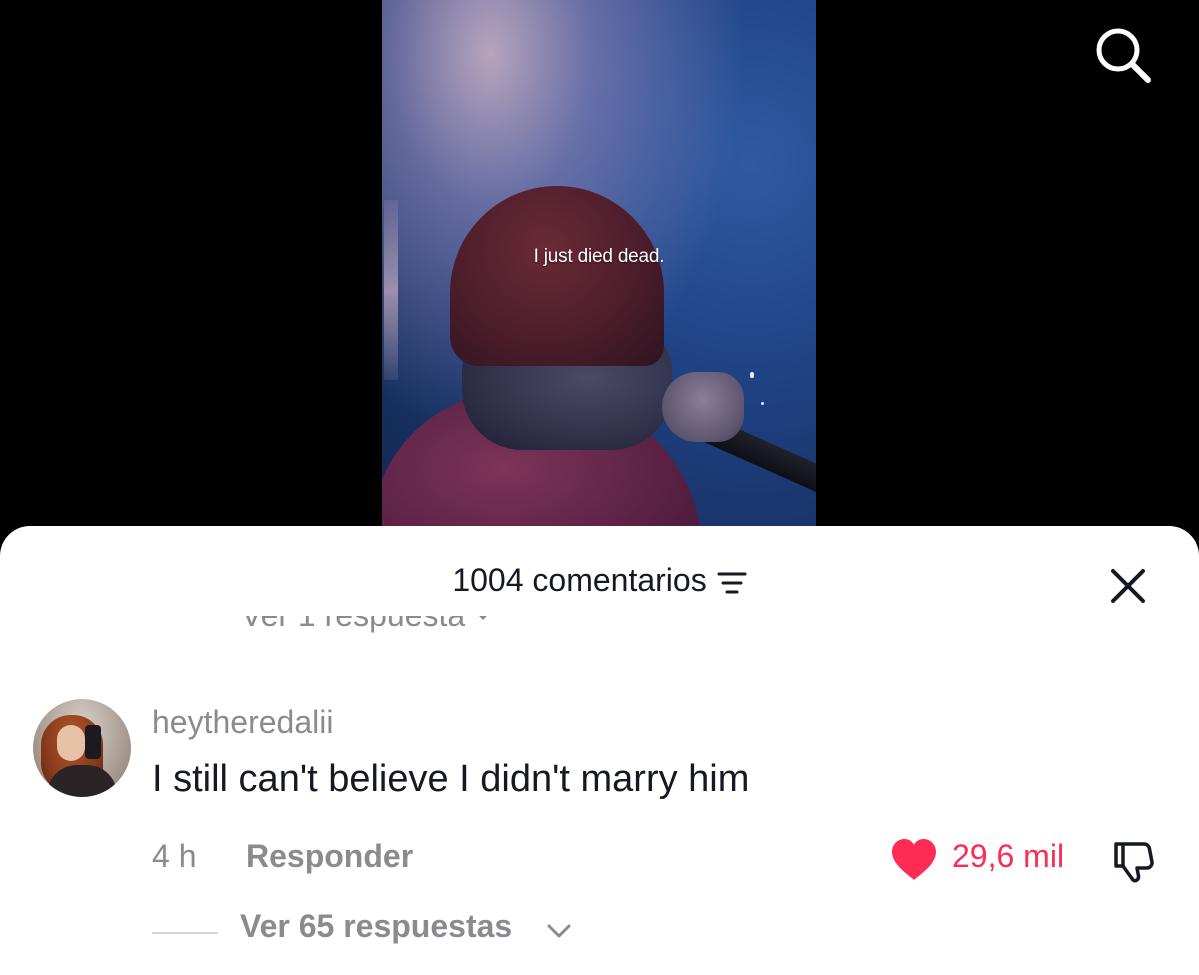 The width and height of the screenshot is (1199, 975). Describe the element at coordinates (579, 580) in the screenshot. I see `comments-count: 1004 comentarios` at that location.